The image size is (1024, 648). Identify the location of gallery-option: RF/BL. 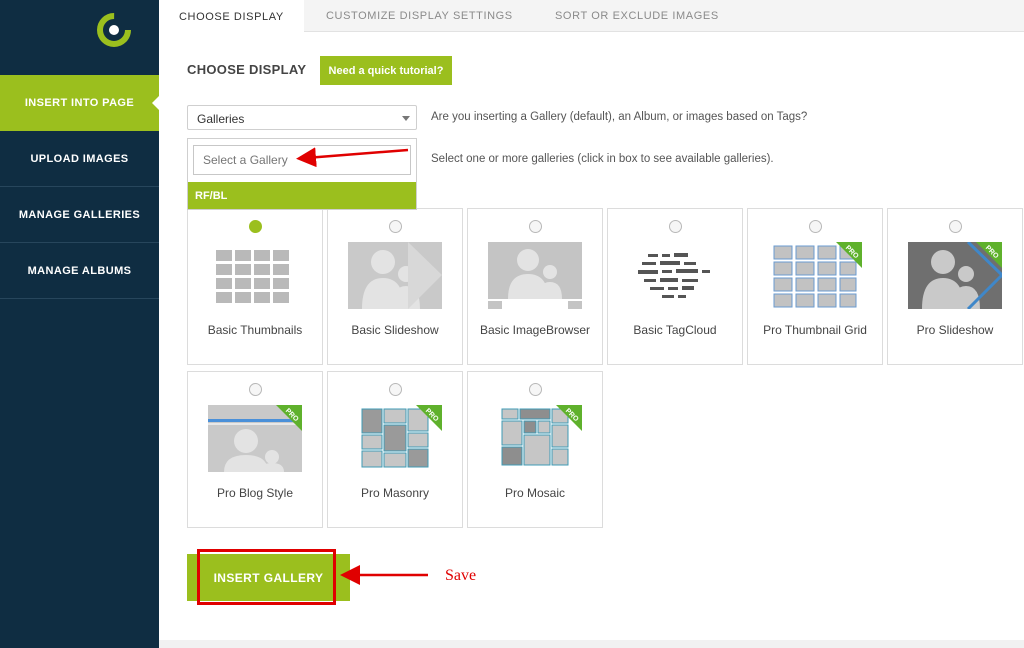
(302, 195).